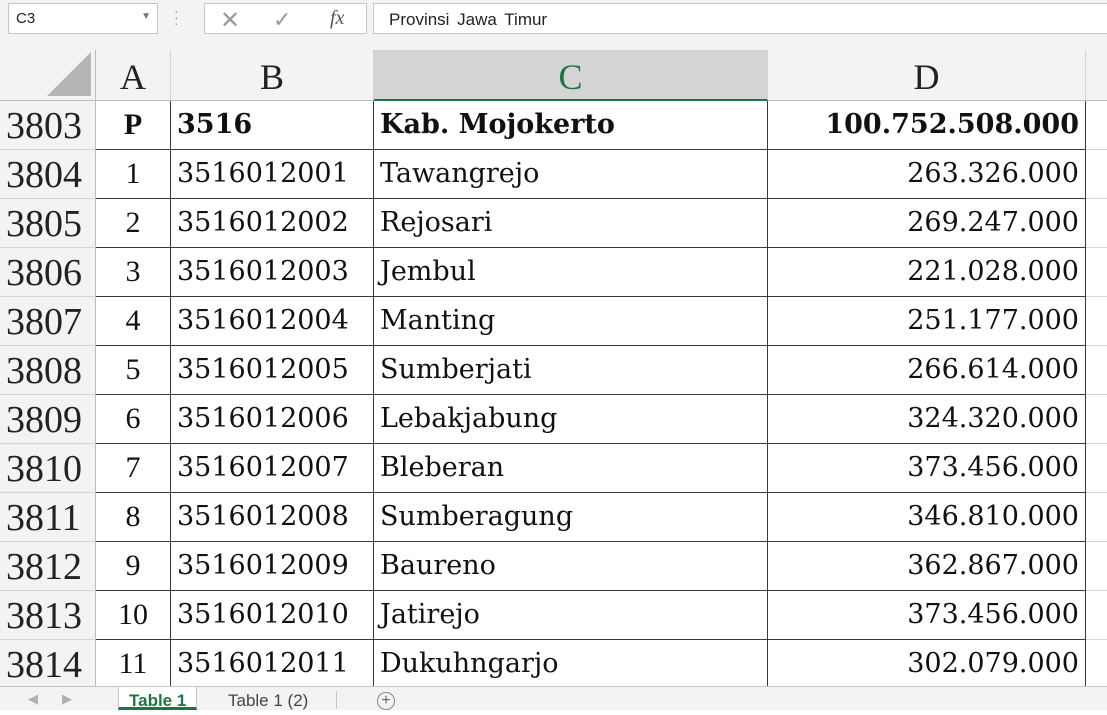 The width and height of the screenshot is (1107, 715). Describe the element at coordinates (571, 75) in the screenshot. I see `column-header-c: C` at that location.